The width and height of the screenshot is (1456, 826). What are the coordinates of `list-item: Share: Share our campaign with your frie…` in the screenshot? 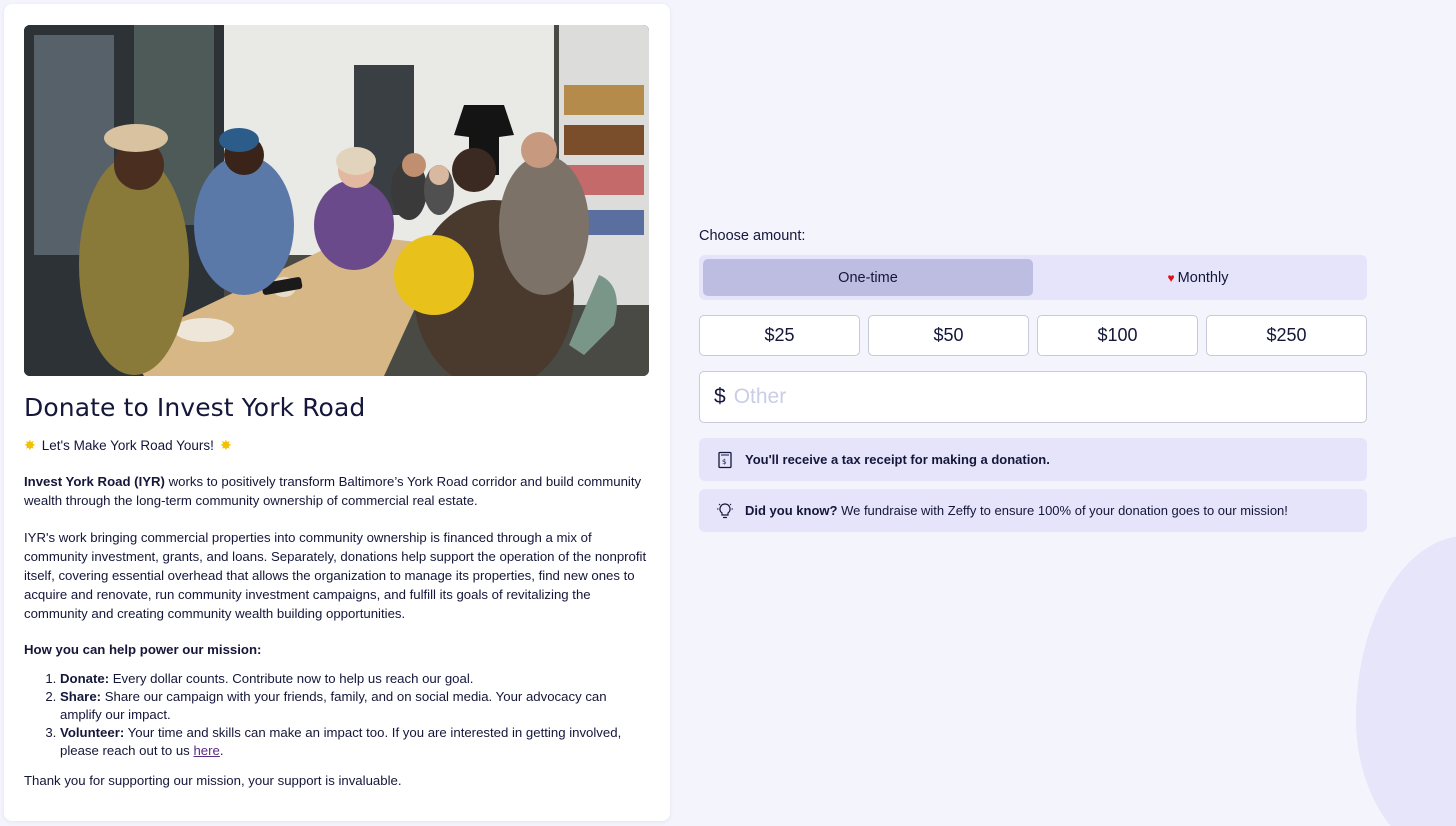 It's located at (355, 706).